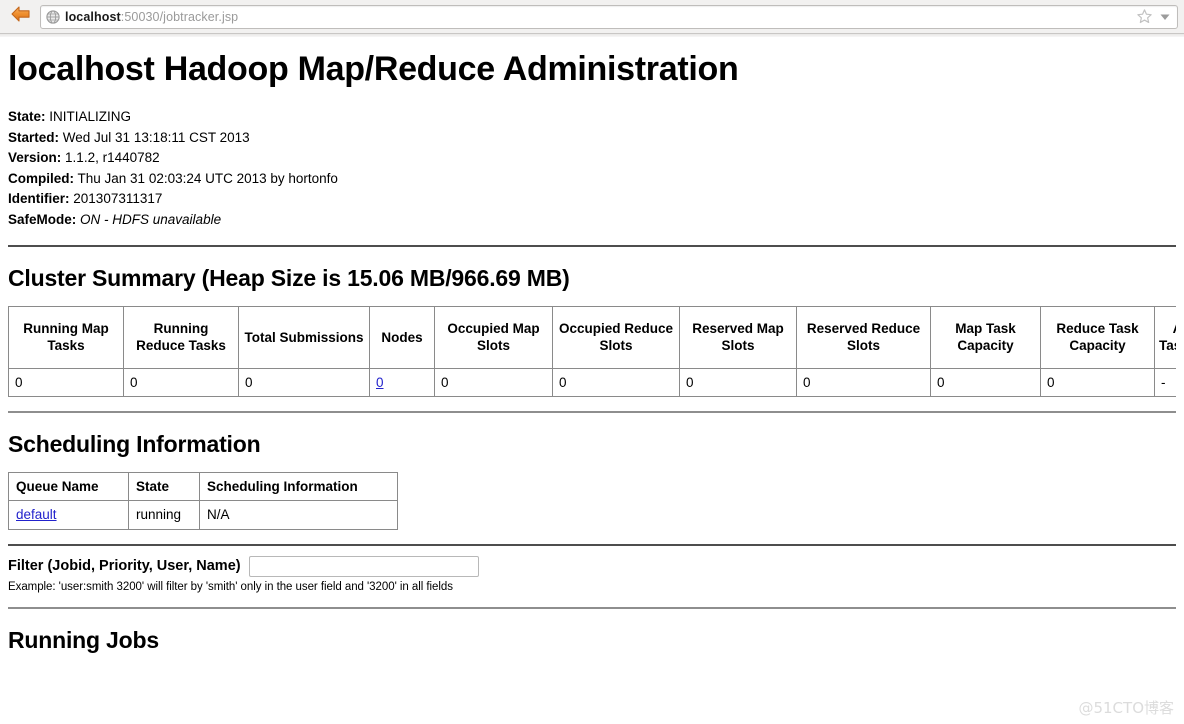 This screenshot has height=724, width=1184. What do you see at coordinates (616, 382) in the screenshot?
I see `cell-occupied-reduce-slots: 0` at bounding box center [616, 382].